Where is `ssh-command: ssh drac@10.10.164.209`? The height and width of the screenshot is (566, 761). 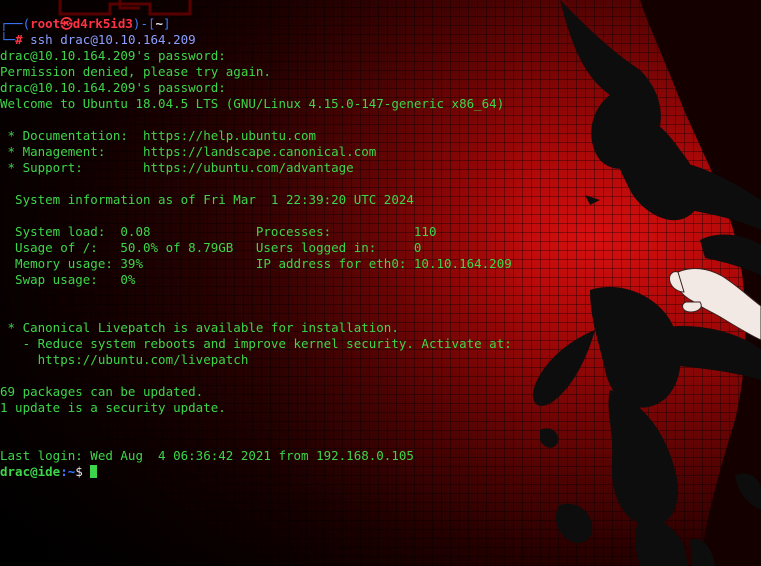 ssh-command: ssh drac@10.10.164.209 is located at coordinates (113, 39).